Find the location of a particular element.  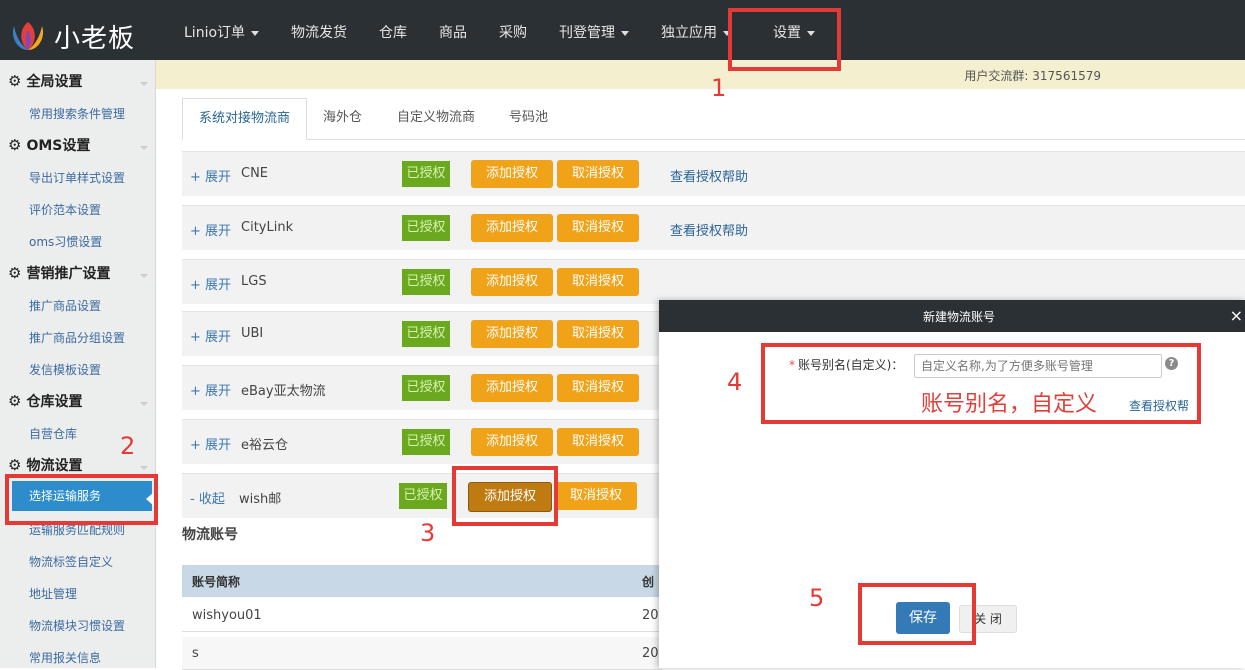

top-navbar: 小老板 Linio订单 物流发货 仓库 商品 采购 刊登管理 独立应用 设置 is located at coordinates (622, 30).